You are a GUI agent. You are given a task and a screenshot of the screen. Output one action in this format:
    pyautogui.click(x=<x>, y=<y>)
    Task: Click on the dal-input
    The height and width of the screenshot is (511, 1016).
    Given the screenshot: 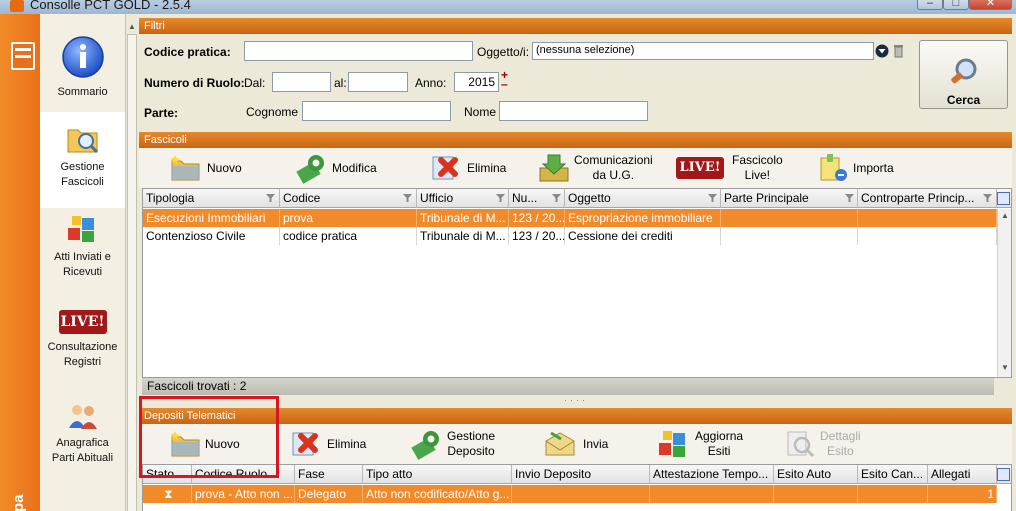 What is the action you would take?
    pyautogui.click(x=301, y=82)
    